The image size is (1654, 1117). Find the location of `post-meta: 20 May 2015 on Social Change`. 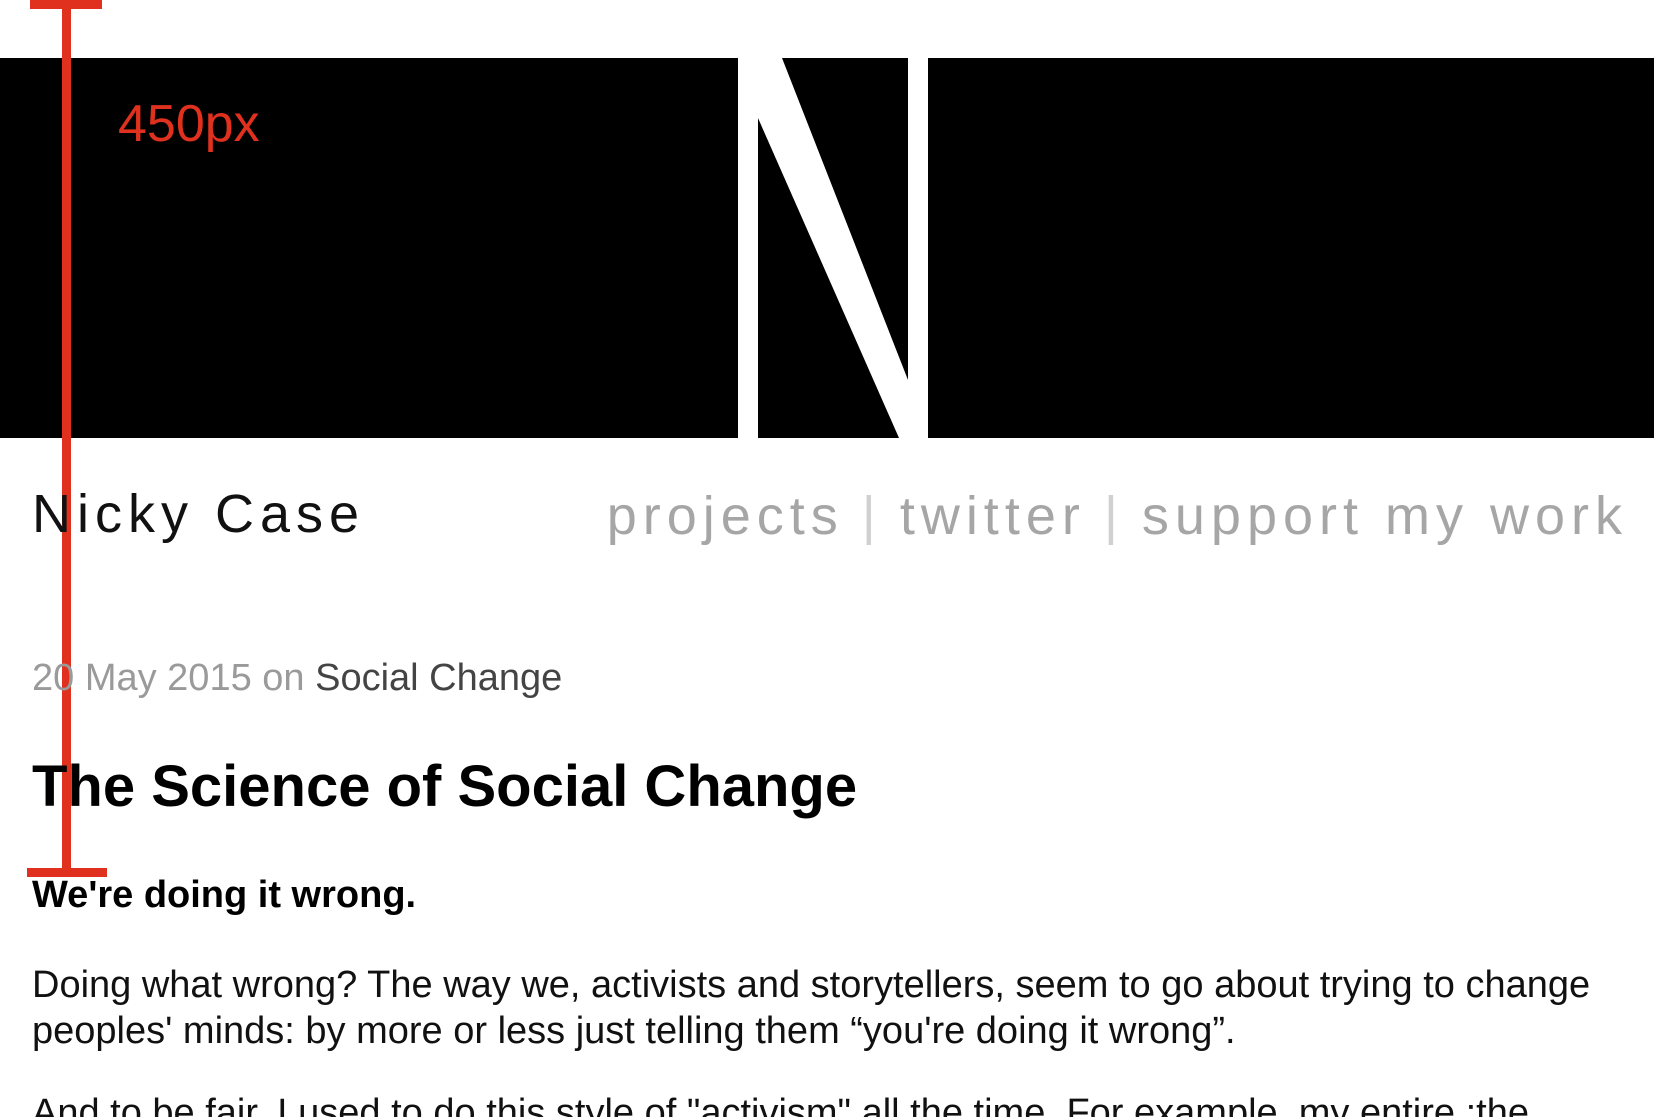

post-meta: 20 May 2015 on Social Change is located at coordinates (297, 678).